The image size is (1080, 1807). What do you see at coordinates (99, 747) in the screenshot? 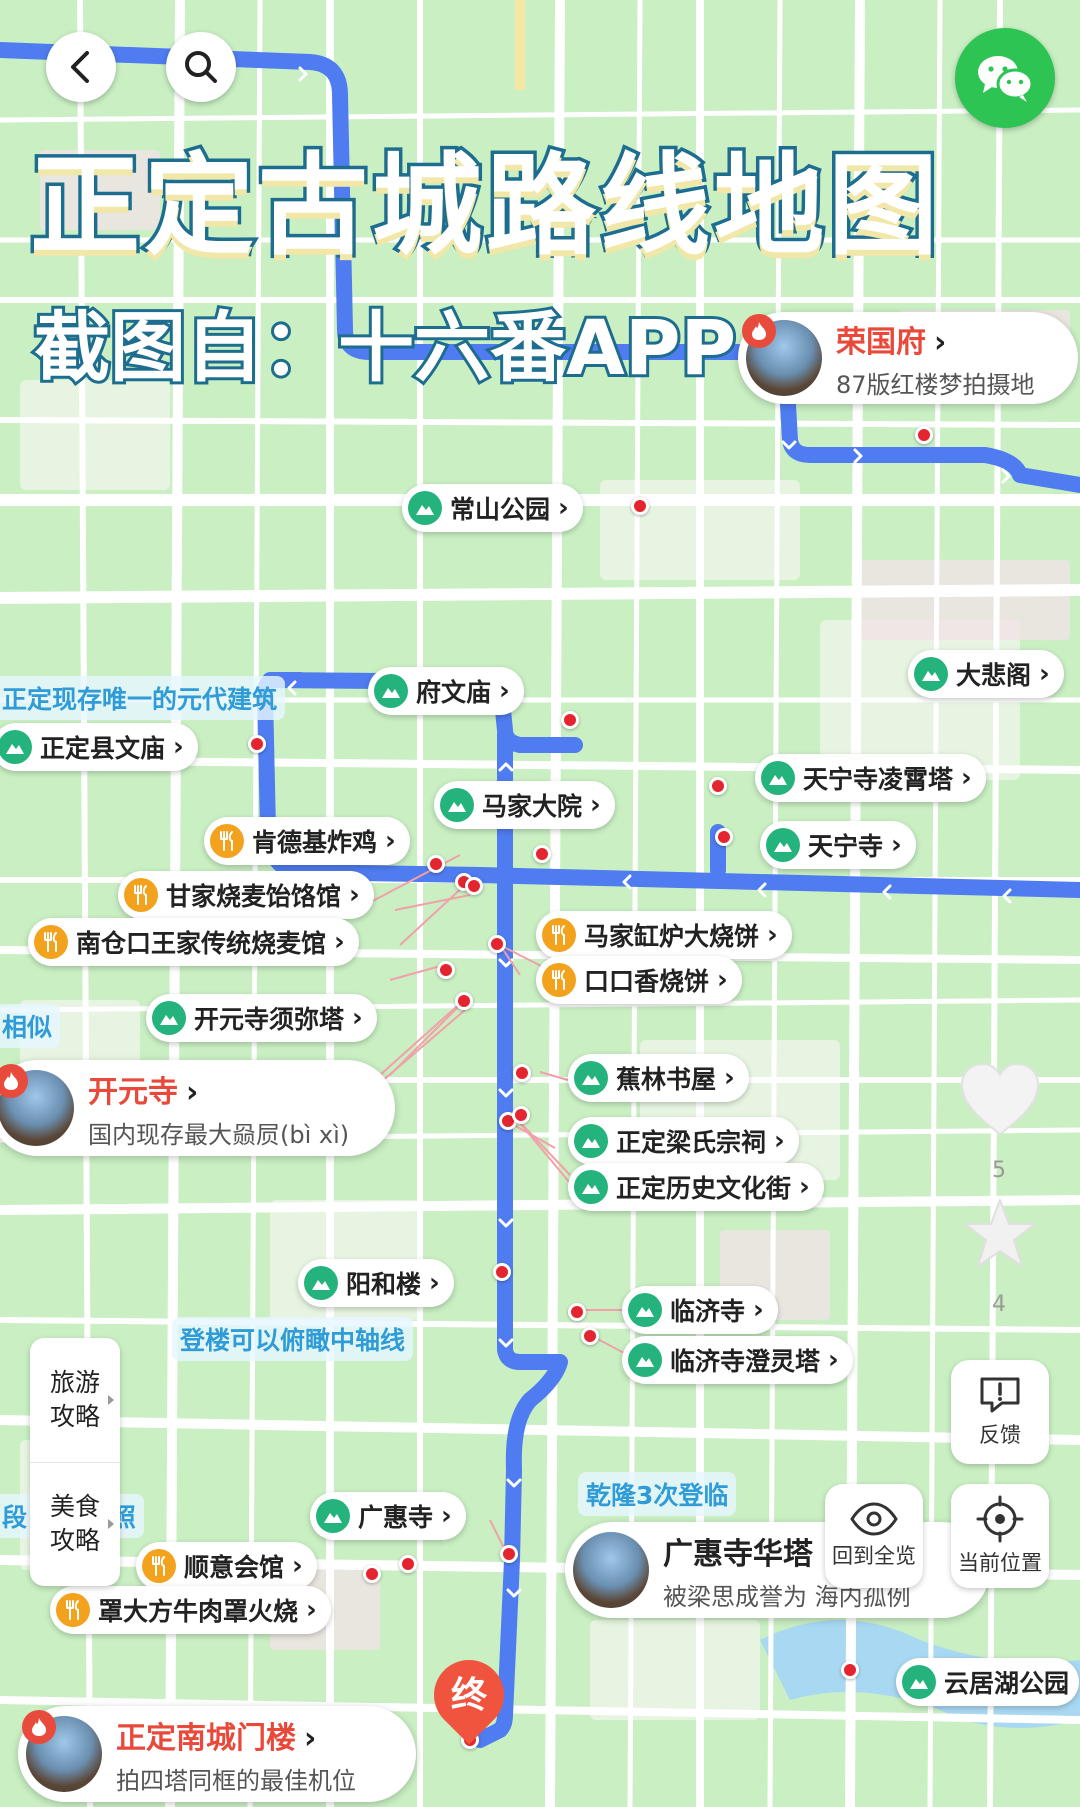
I see `poi-xianwenmiao: 正定县文庙 ›` at bounding box center [99, 747].